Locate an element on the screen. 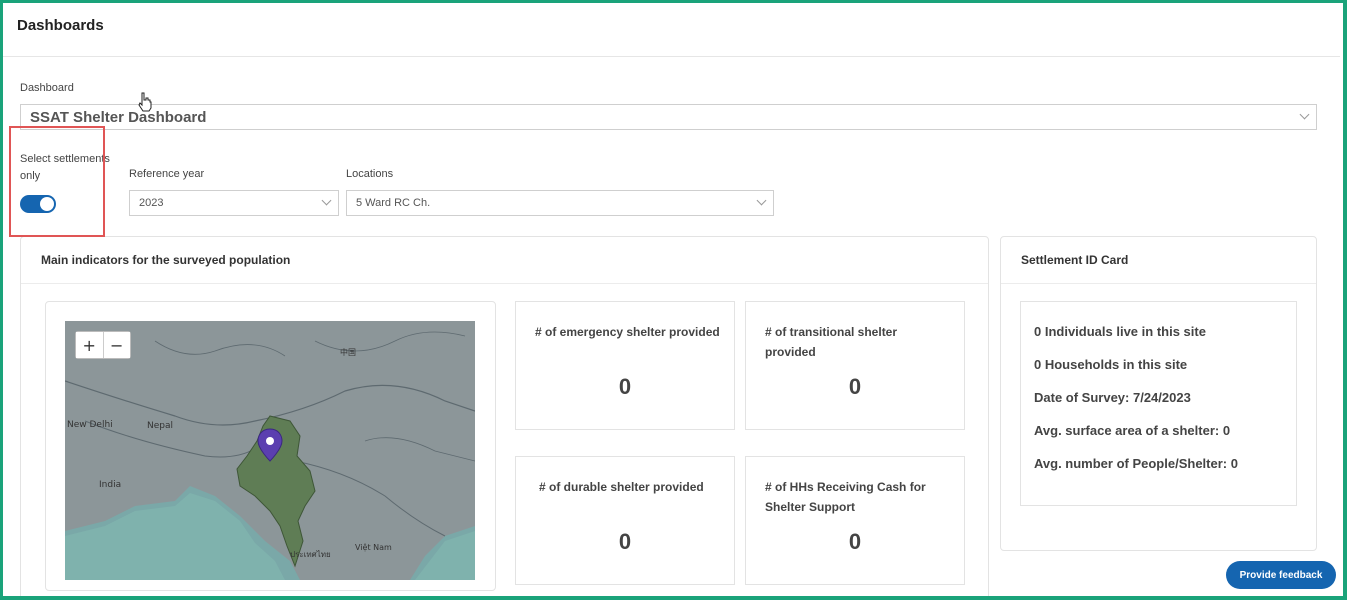 The image size is (1347, 600). page-header: Dashboards is located at coordinates (671, 30).